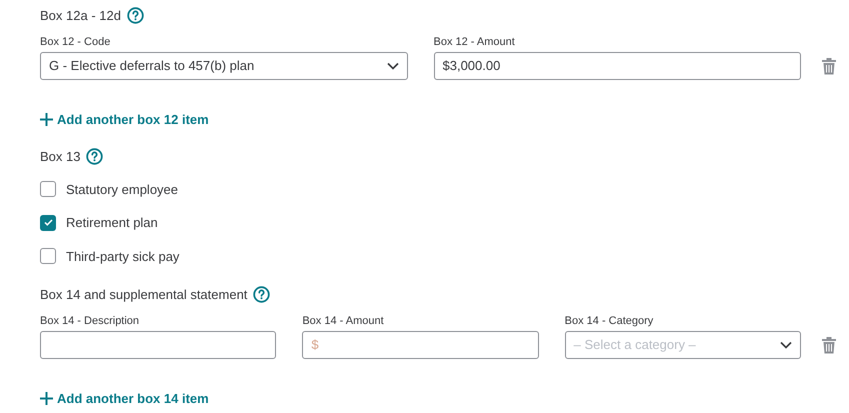  Describe the element at coordinates (124, 119) in the screenshot. I see `add-item-link: Add another box 12 item` at that location.